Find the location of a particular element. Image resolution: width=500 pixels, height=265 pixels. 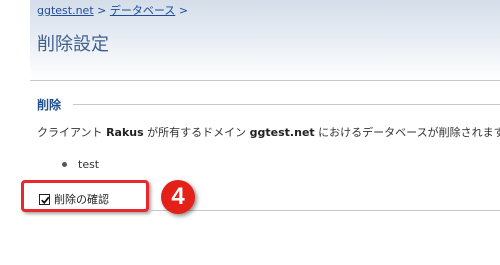

description-suffix: におけるデータベースが削除されます: is located at coordinates (407, 132).